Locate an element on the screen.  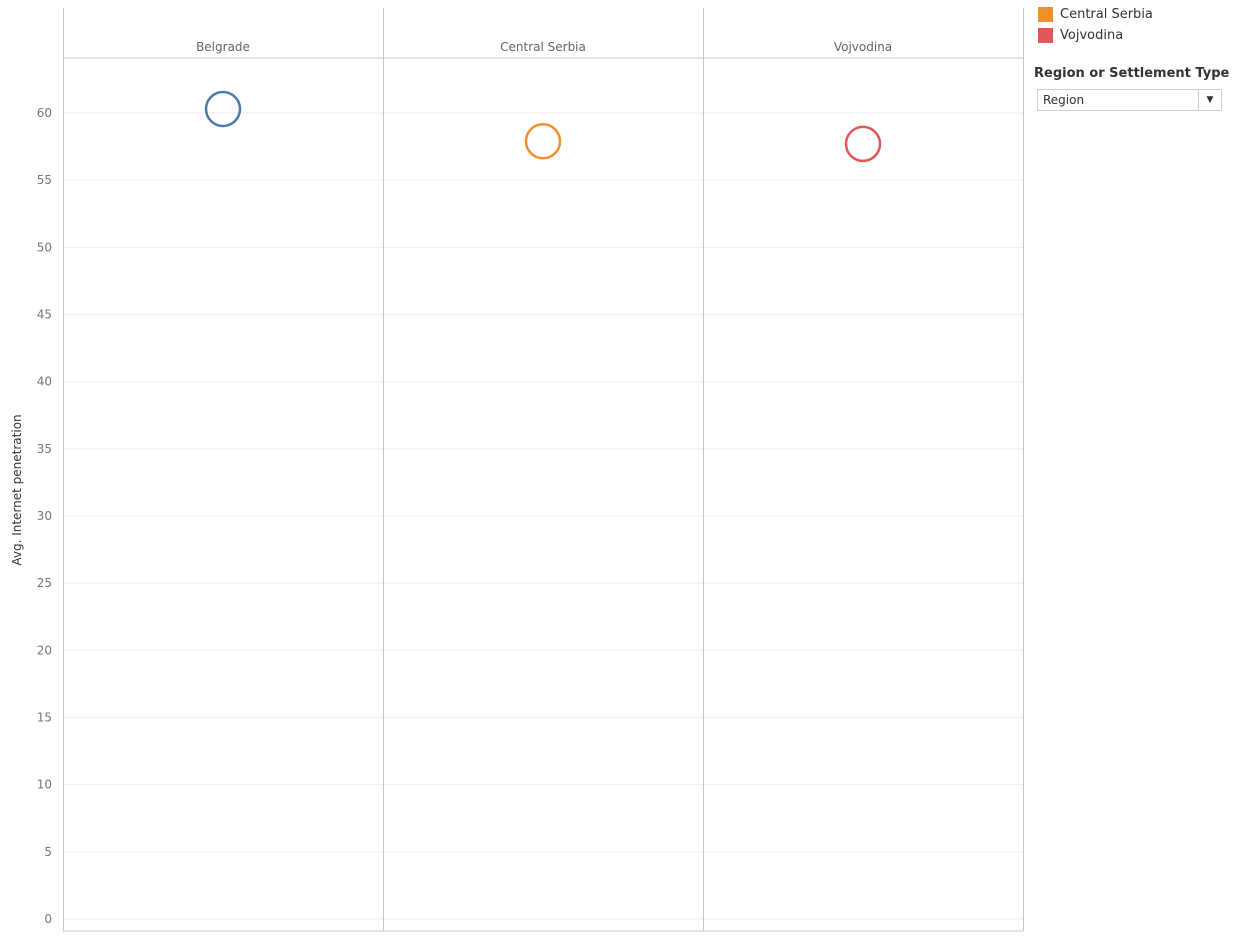
y-tick-label-40: 40 is located at coordinates (44, 382).